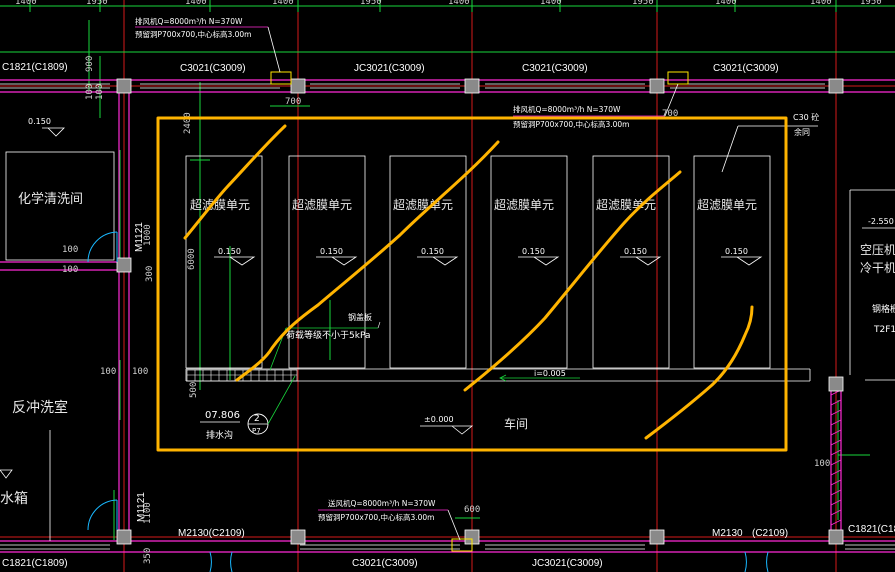 The image size is (895, 572). Describe the element at coordinates (188, 123) in the screenshot. I see `dim-label: 2400` at that location.